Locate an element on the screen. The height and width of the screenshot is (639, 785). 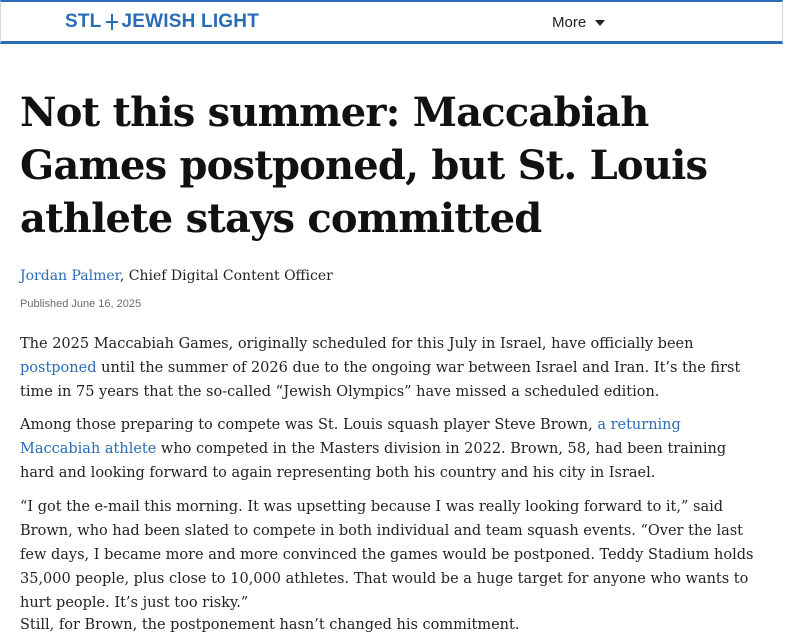
more-menu-label: More is located at coordinates (569, 22).